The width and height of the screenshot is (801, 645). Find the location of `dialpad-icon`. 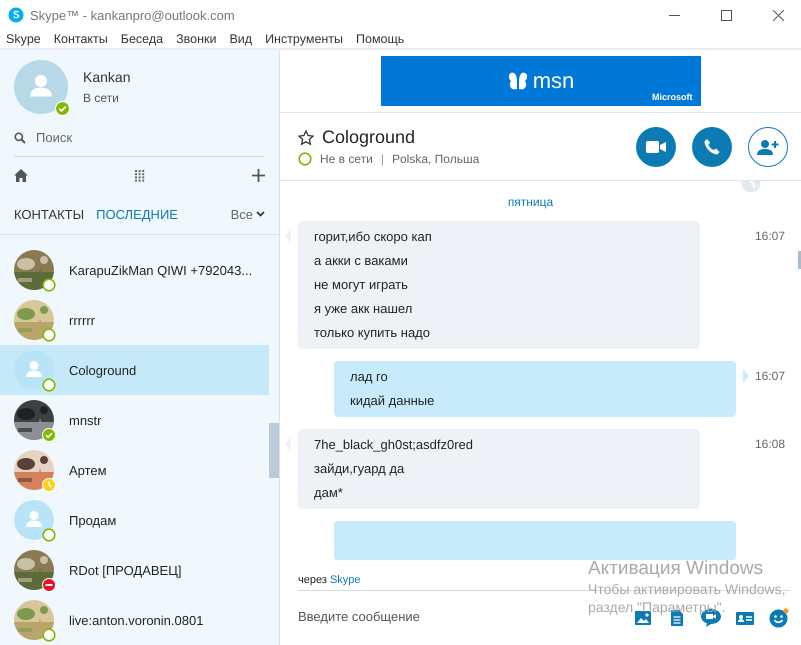

dialpad-icon is located at coordinates (140, 176).